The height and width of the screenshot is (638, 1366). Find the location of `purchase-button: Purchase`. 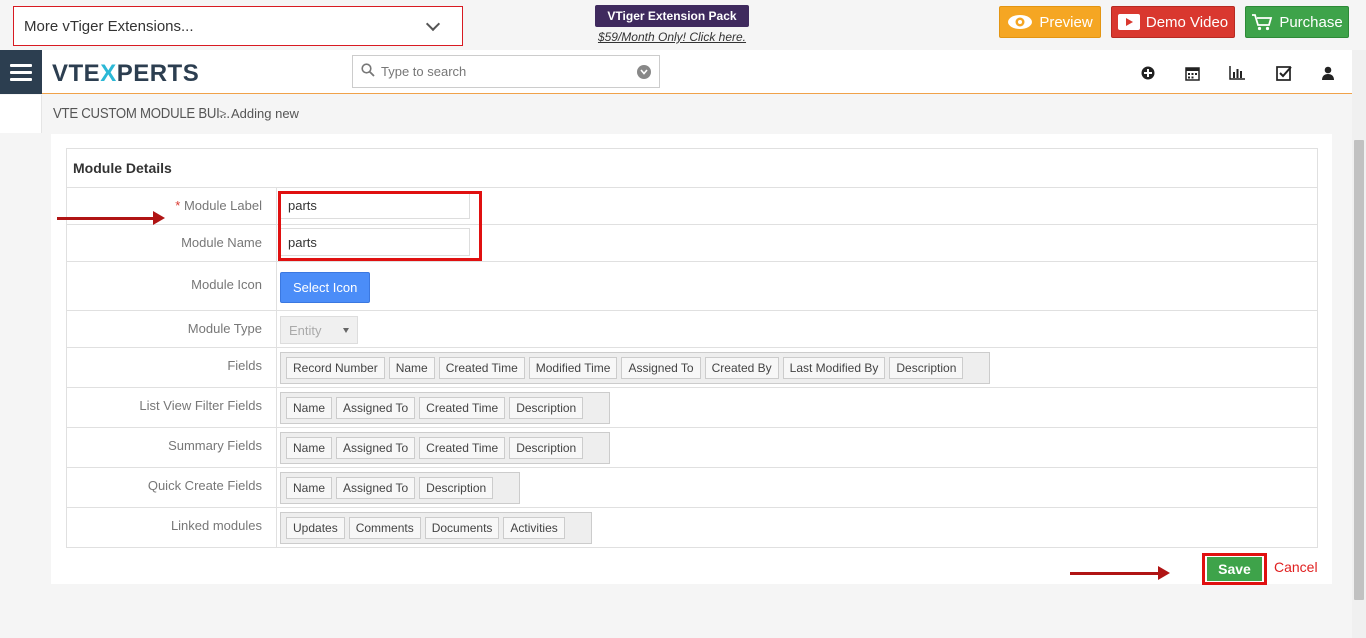

purchase-button: Purchase is located at coordinates (1297, 22).